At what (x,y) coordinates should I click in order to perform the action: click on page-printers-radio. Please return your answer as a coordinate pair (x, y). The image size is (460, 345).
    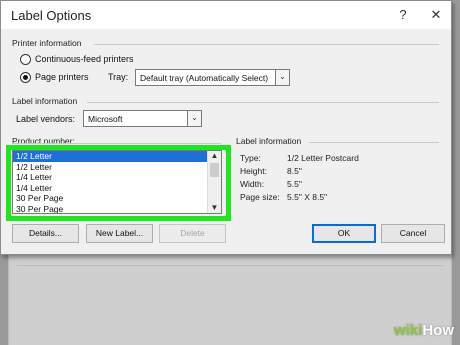
    Looking at the image, I should click on (25, 77).